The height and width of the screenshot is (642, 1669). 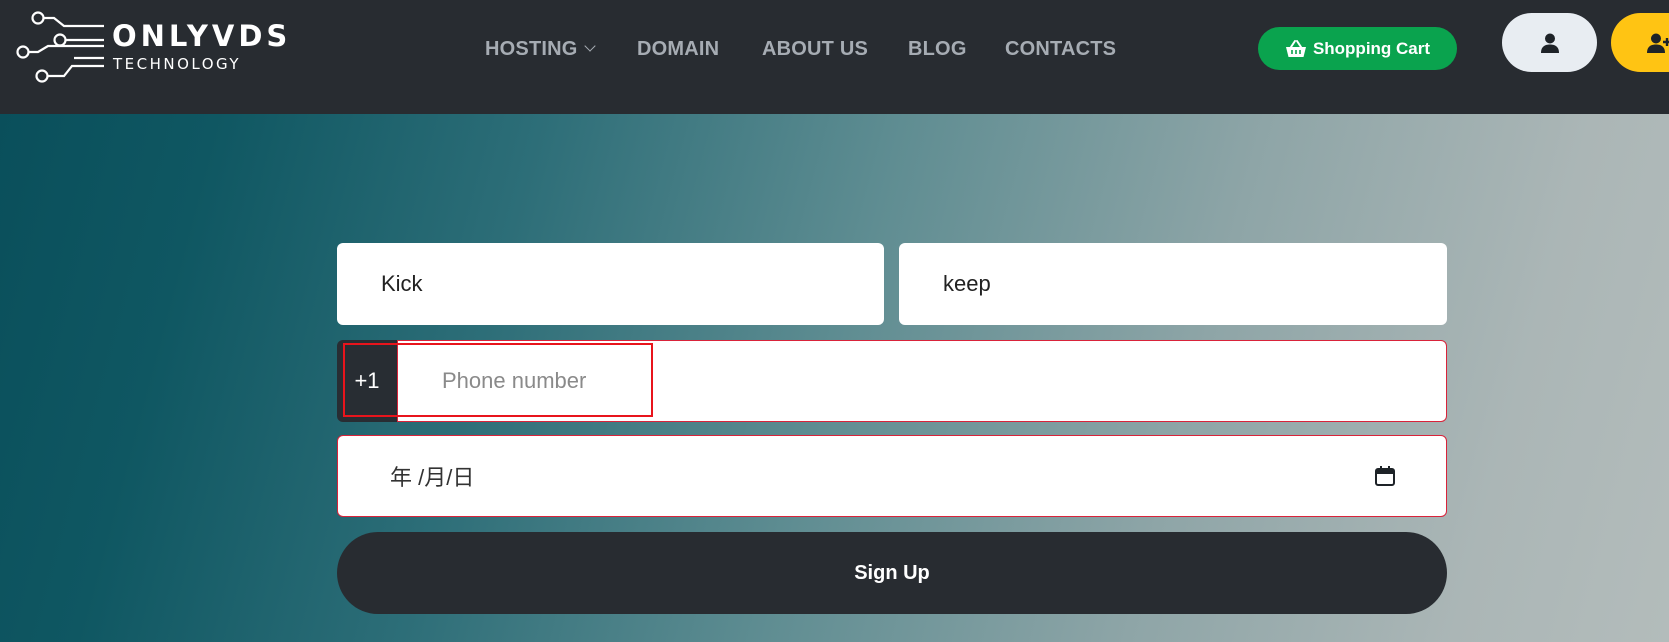 I want to click on calendar-icon, so click(x=1385, y=476).